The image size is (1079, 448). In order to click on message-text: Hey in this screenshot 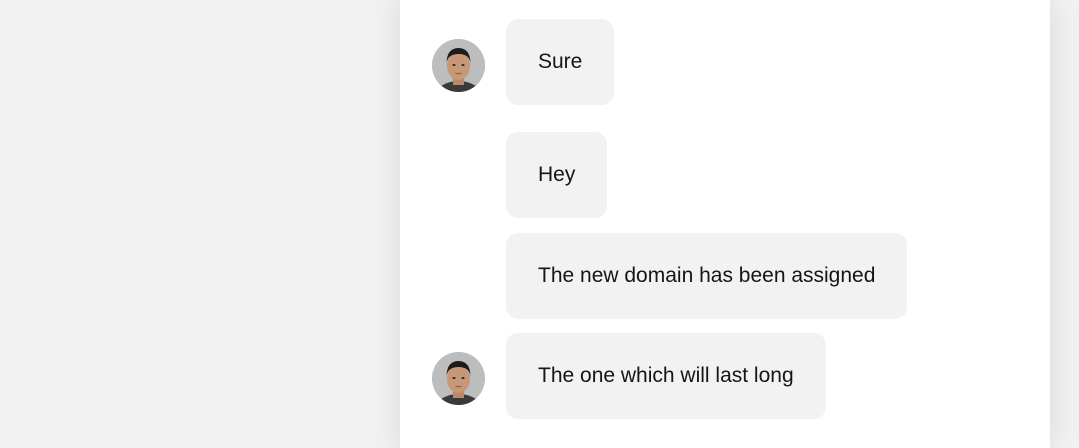, I will do `click(557, 174)`.